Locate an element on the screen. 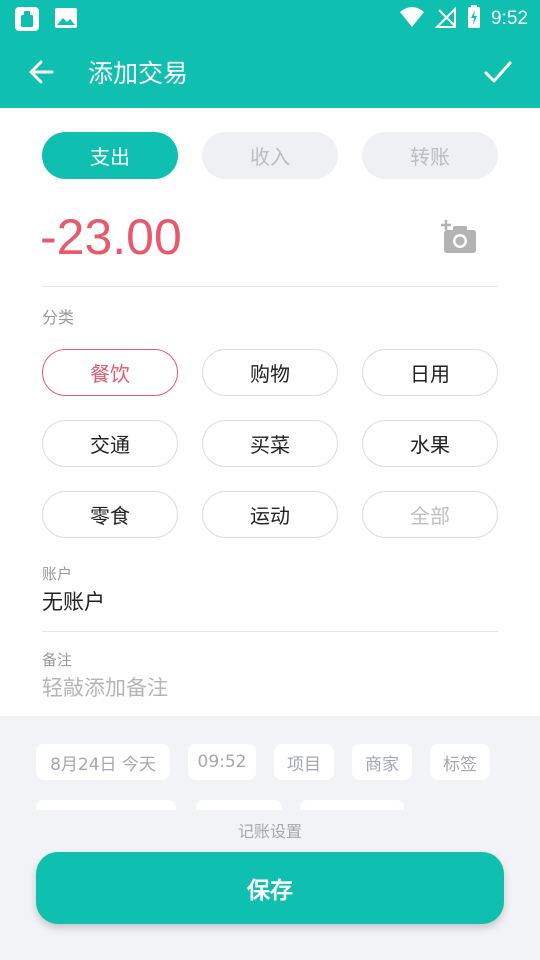  back-button is located at coordinates (42, 72).